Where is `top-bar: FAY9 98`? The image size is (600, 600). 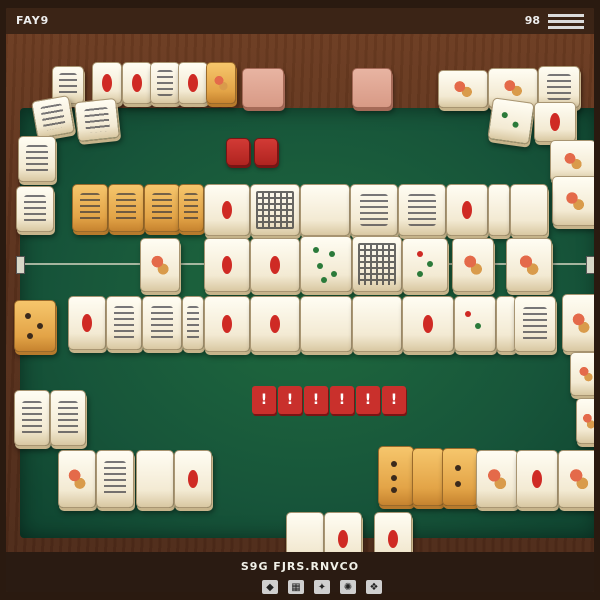 top-bar: FAY9 98 is located at coordinates (300, 21).